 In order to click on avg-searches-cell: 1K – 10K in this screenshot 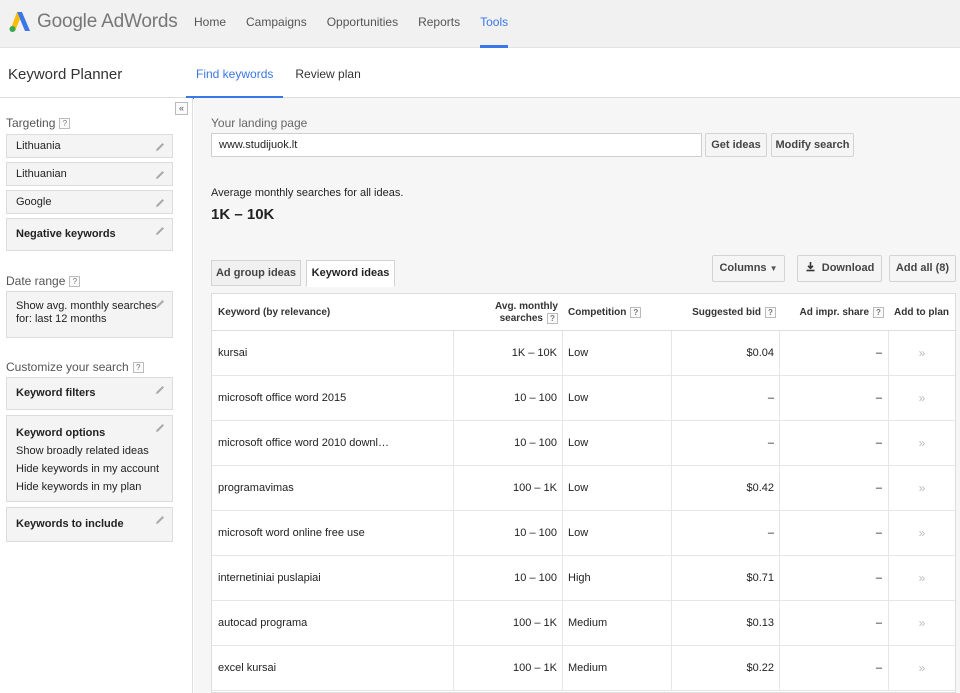, I will do `click(534, 353)`.